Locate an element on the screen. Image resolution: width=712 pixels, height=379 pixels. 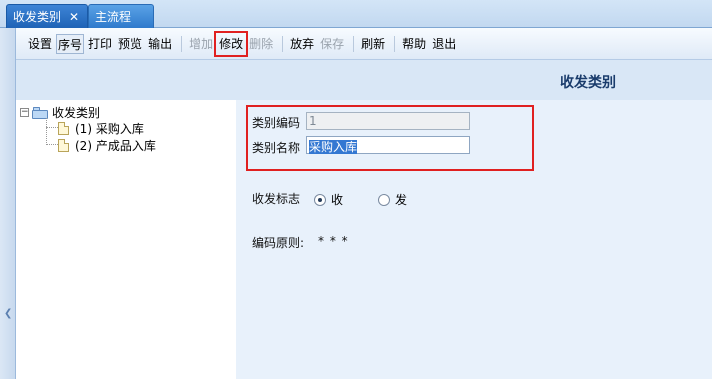
tab-main-flow: 主流程 is located at coordinates (121, 16).